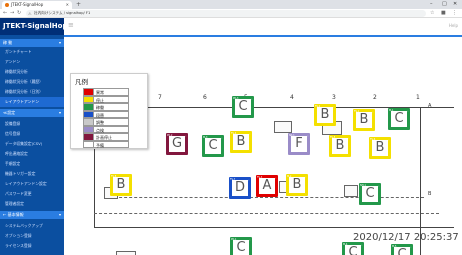  I want to click on sidebar-item-call: 呼出連絡設定, so click(32, 154).